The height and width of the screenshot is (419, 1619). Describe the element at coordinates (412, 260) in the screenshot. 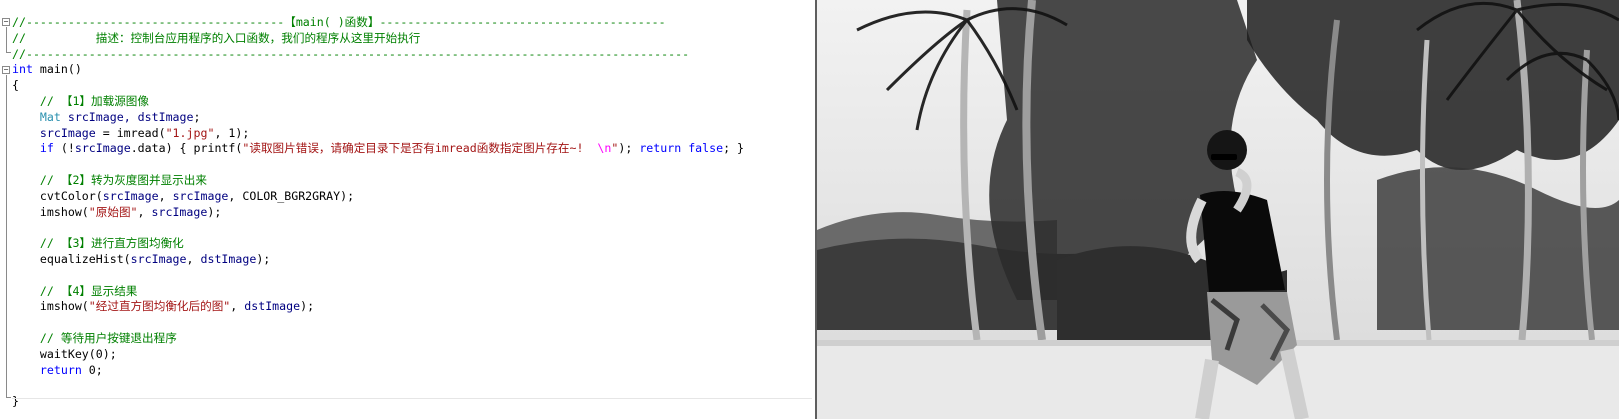

I see `code-line: equalizeHist(srcImage, dstImage);` at that location.